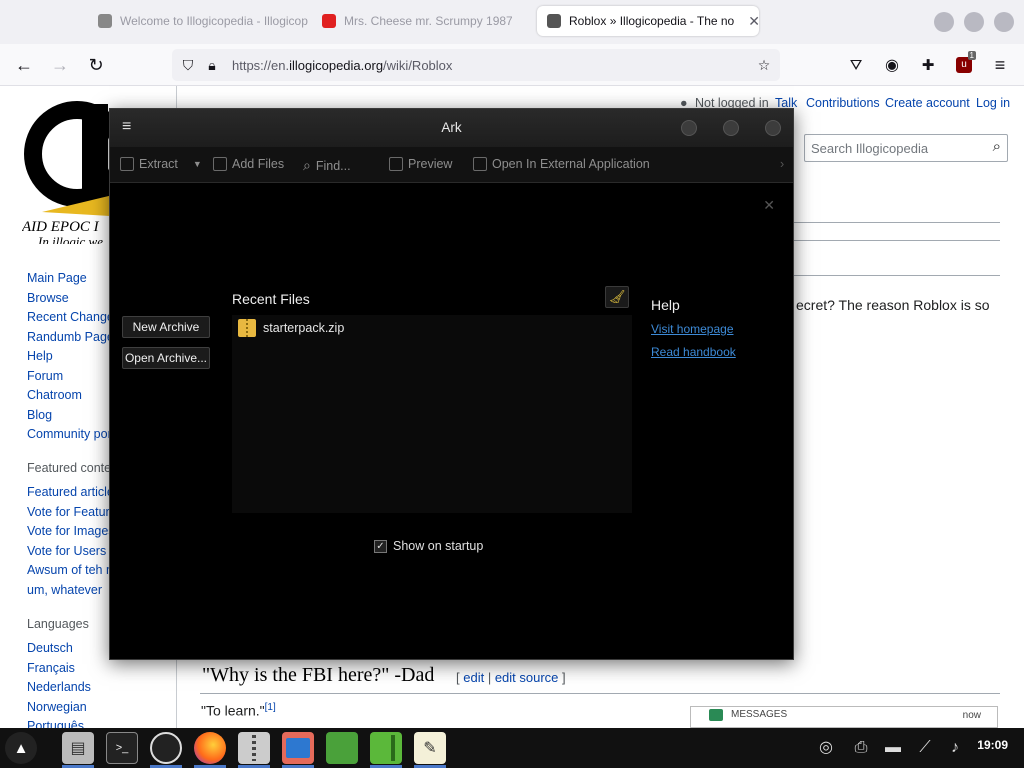 The image size is (1024, 768). Describe the element at coordinates (430, 748) in the screenshot. I see `text-editor-icon: ✎` at that location.